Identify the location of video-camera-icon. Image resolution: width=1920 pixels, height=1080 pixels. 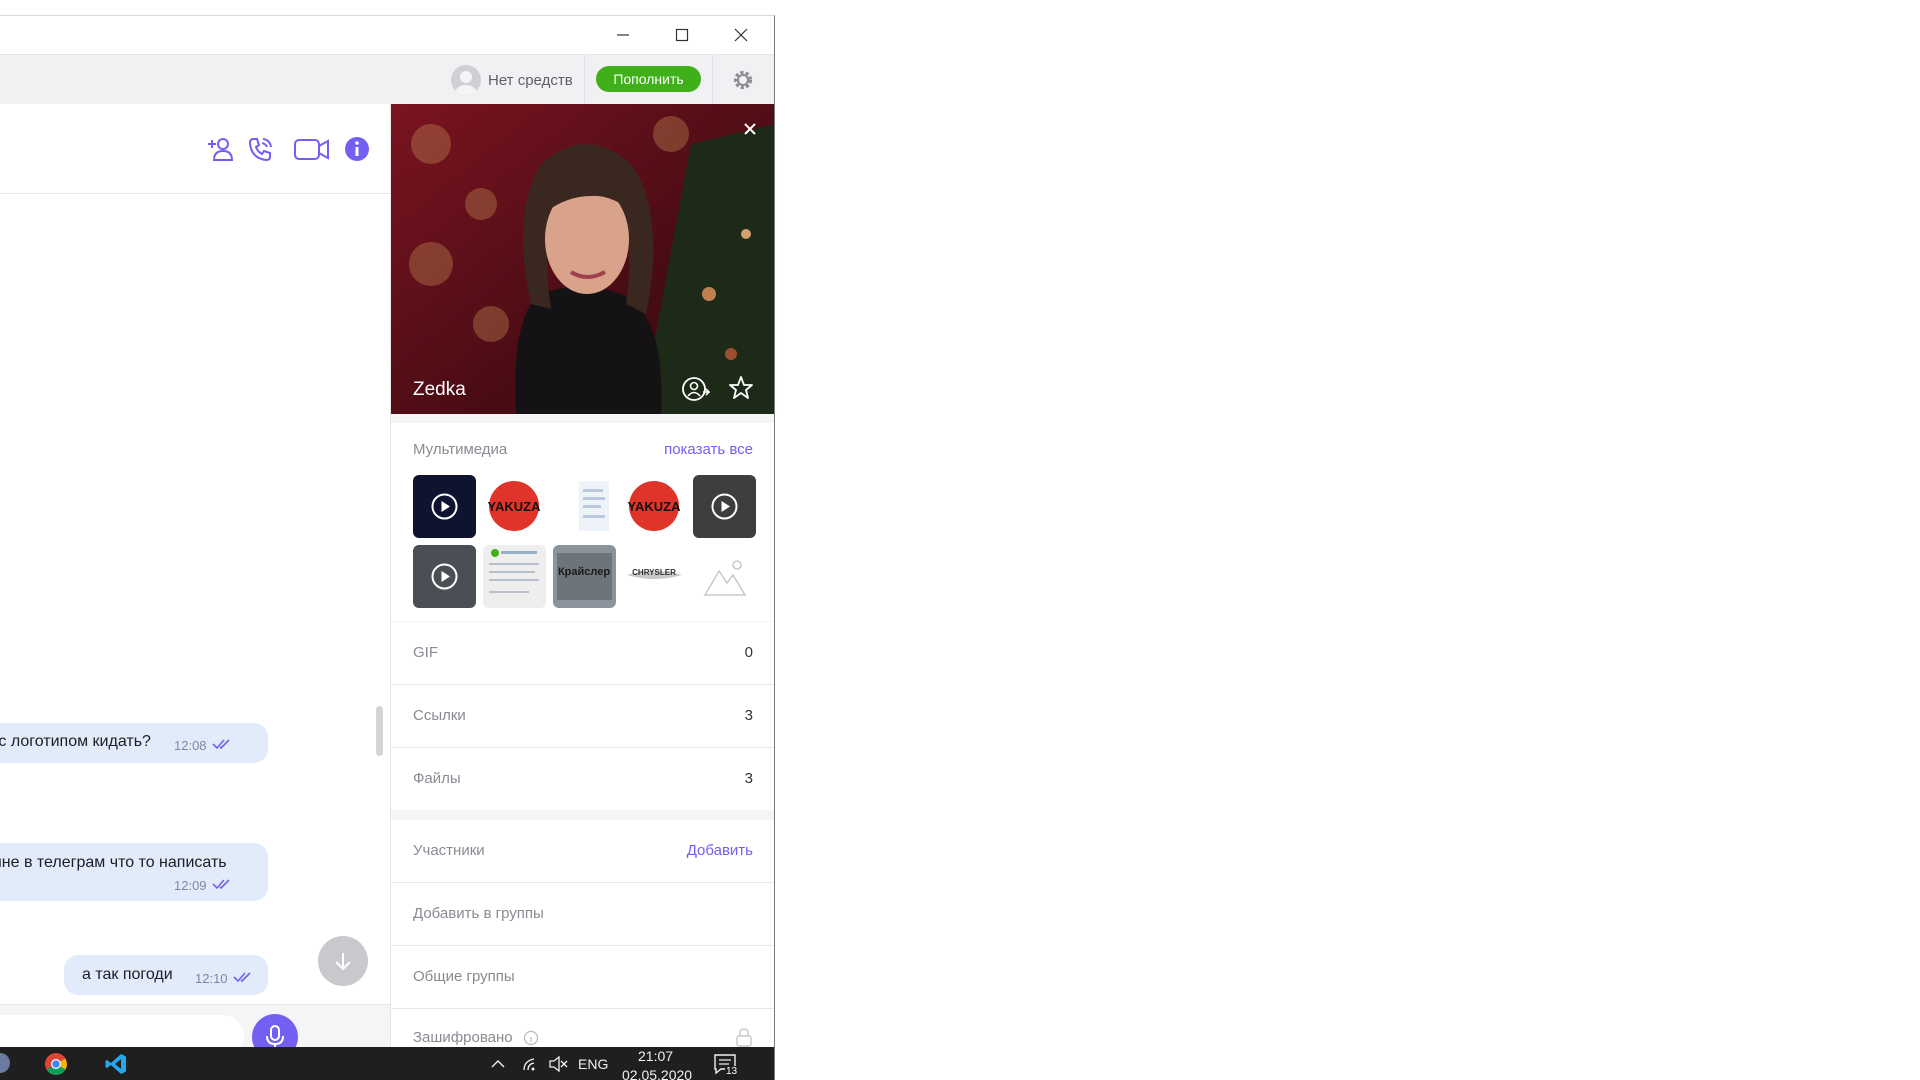
(311, 149).